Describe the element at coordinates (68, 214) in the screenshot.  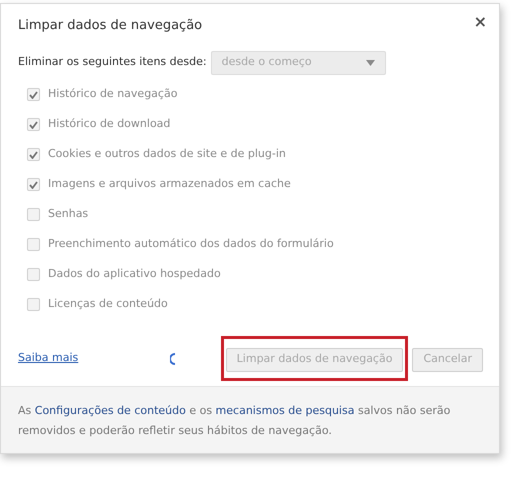
I see `checkbox-label: Senhas` at that location.